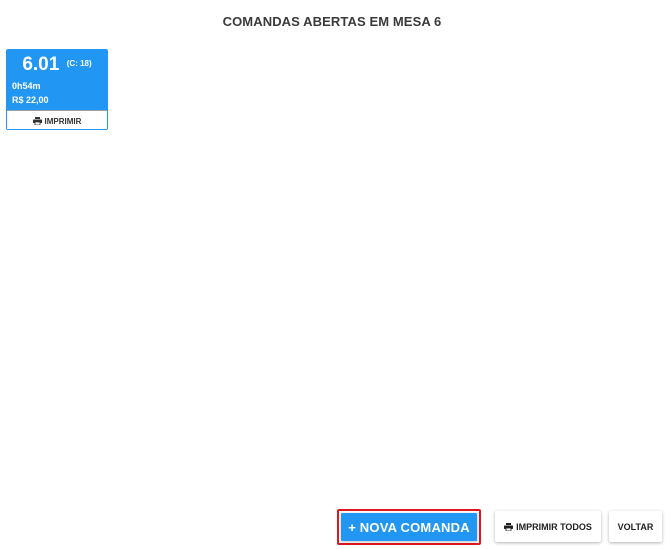 The image size is (670, 549). What do you see at coordinates (41, 64) in the screenshot?
I see `comanda-number: 6.01` at bounding box center [41, 64].